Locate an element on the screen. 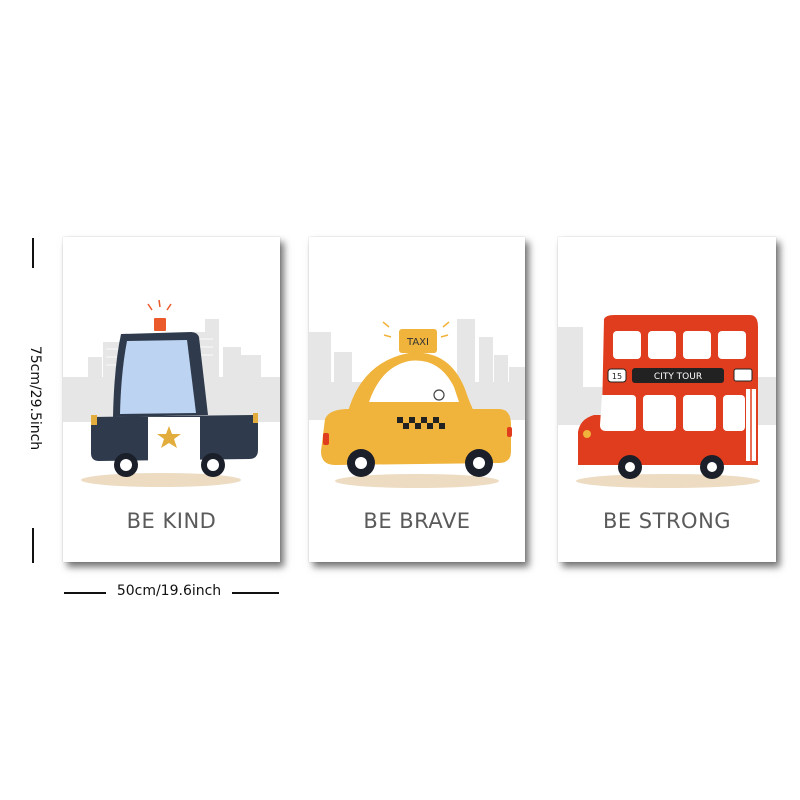 This screenshot has width=800, height=800. ground-shadow is located at coordinates (668, 481).